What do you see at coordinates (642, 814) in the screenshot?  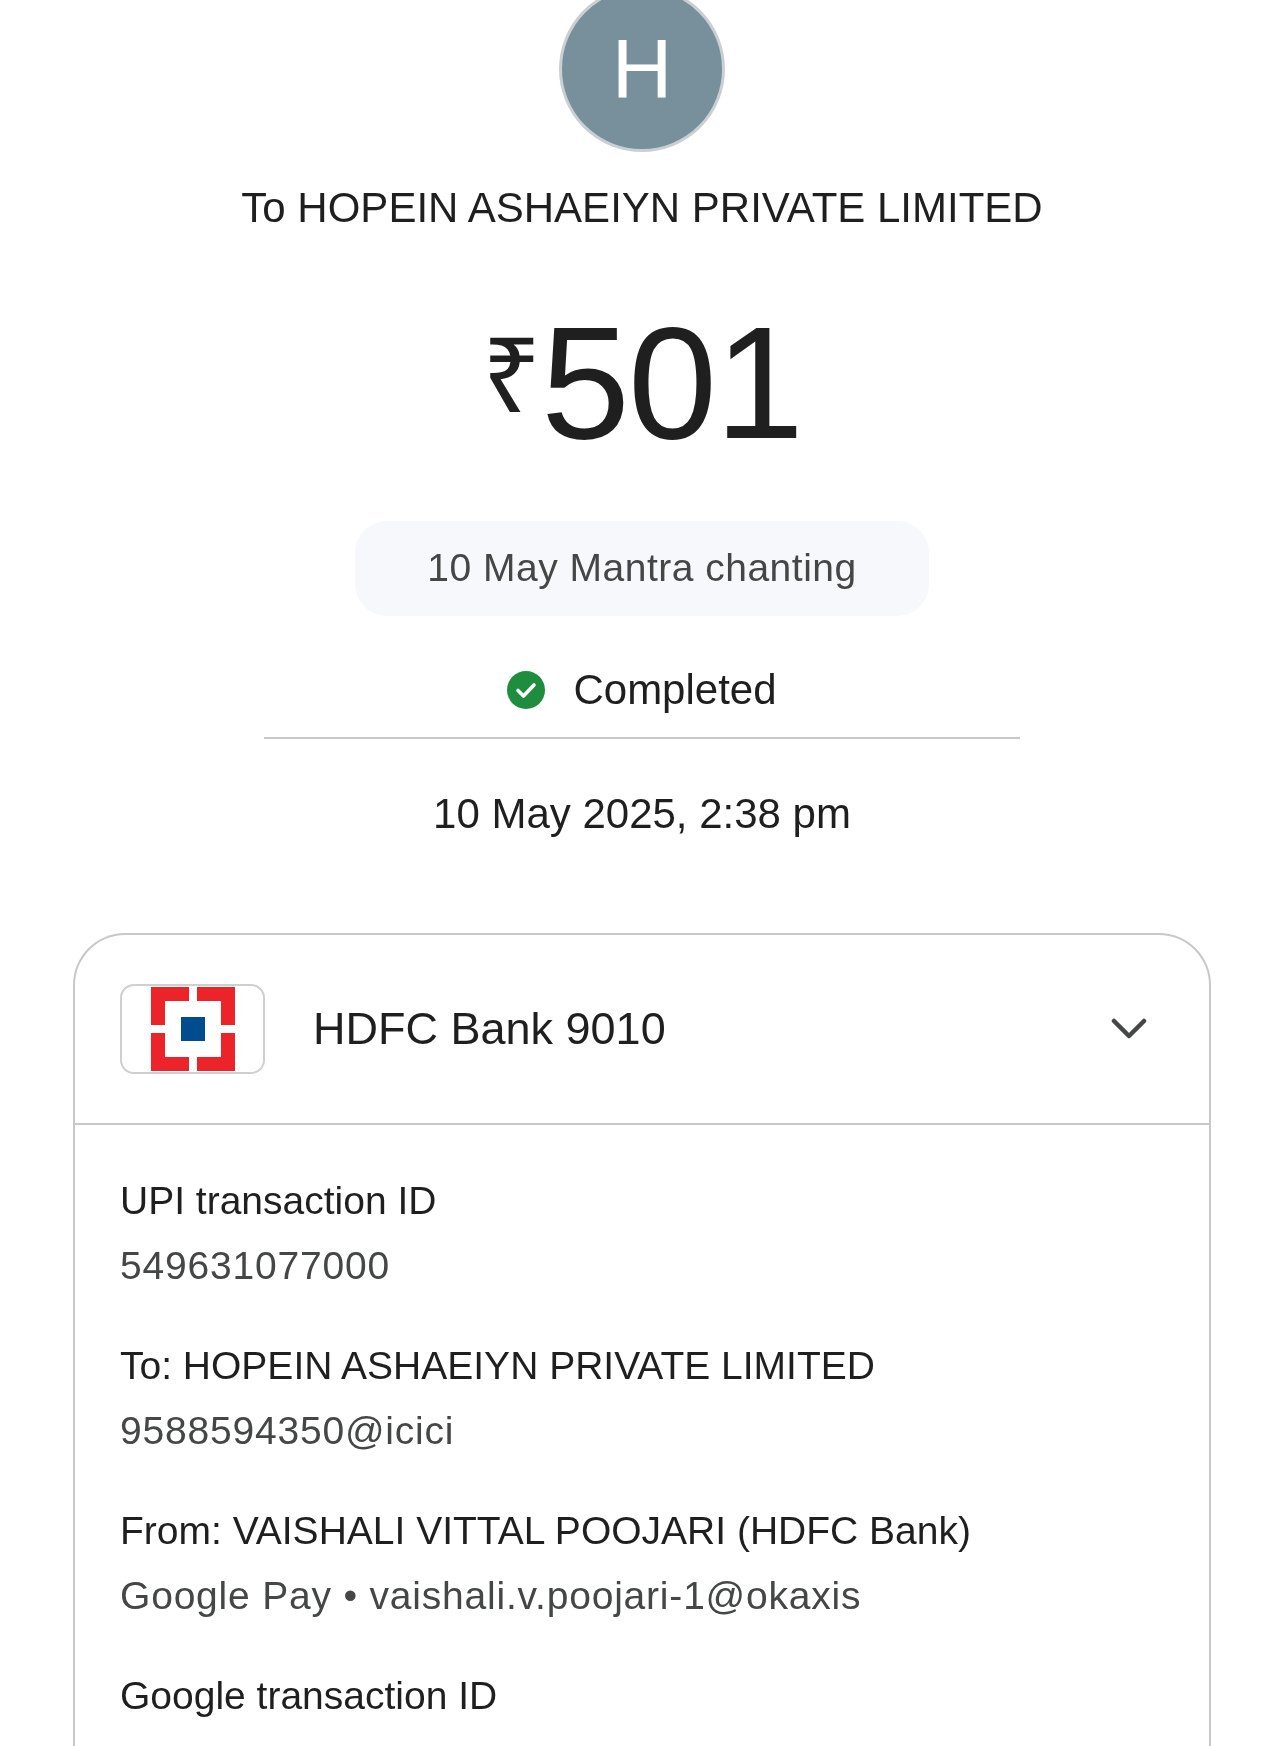 I see `transaction-date: 10 May 2025, 2:38 pm` at bounding box center [642, 814].